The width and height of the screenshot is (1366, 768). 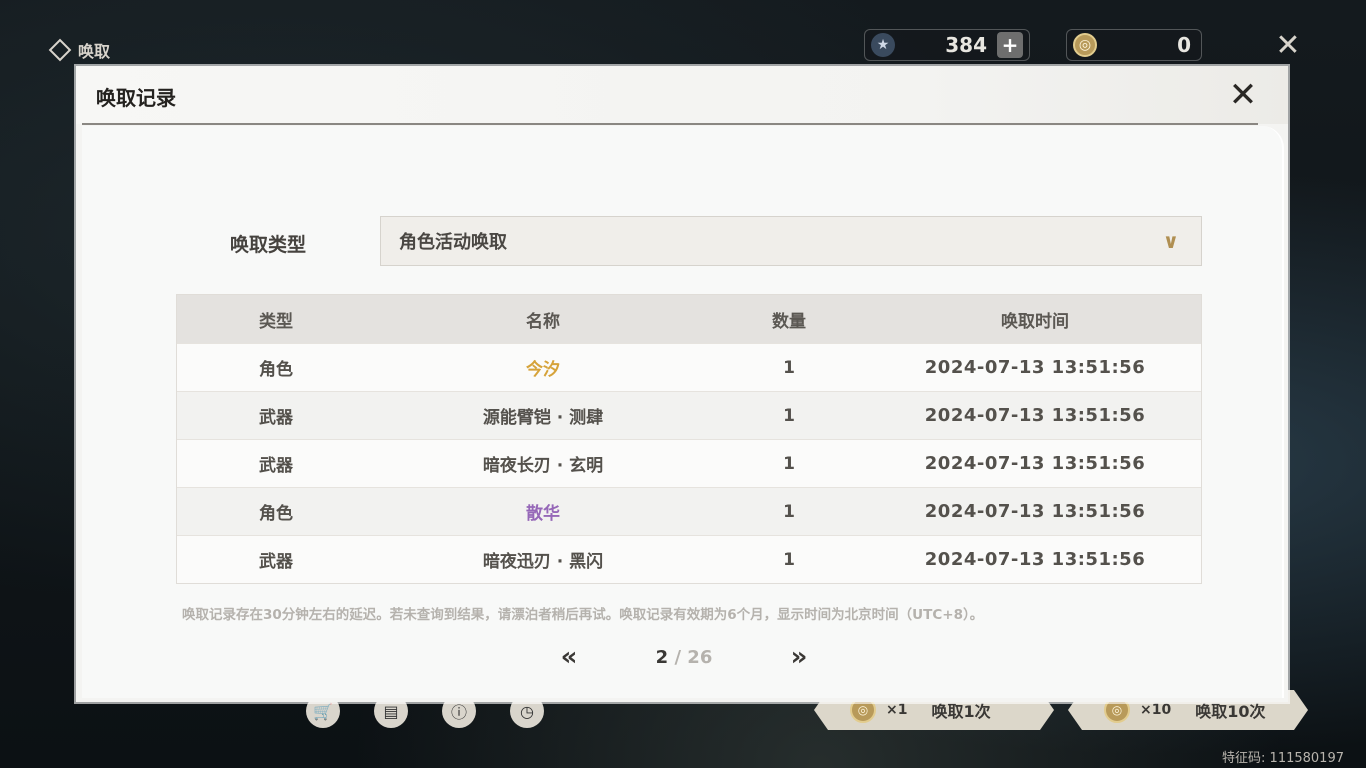 What do you see at coordinates (966, 45) in the screenshot?
I see `astrite-value: 384` at bounding box center [966, 45].